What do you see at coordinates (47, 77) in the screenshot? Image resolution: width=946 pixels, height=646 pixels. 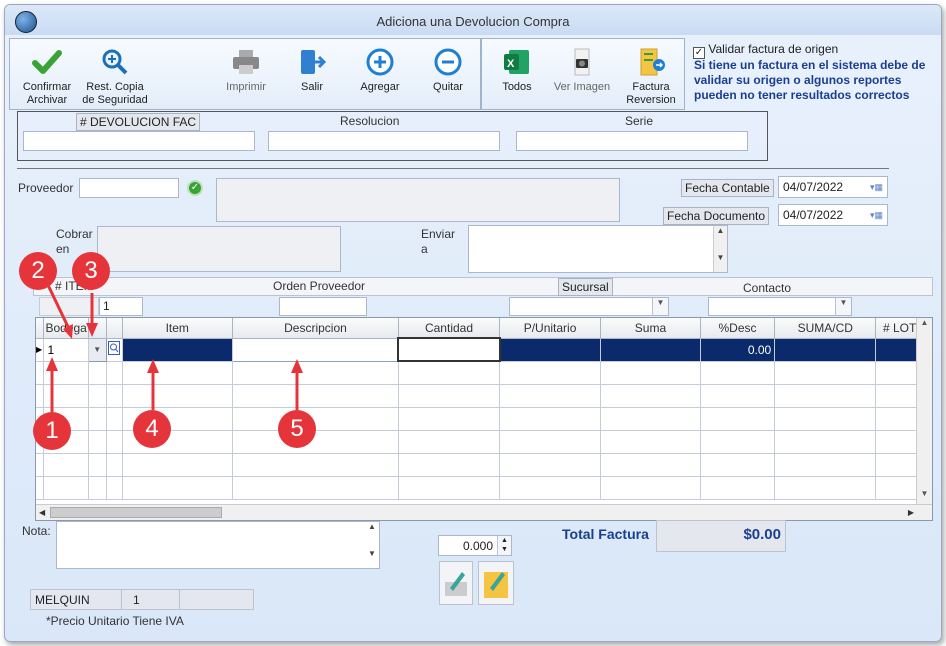 I see `confirm-archive-button: Confirmar Archivar` at bounding box center [47, 77].